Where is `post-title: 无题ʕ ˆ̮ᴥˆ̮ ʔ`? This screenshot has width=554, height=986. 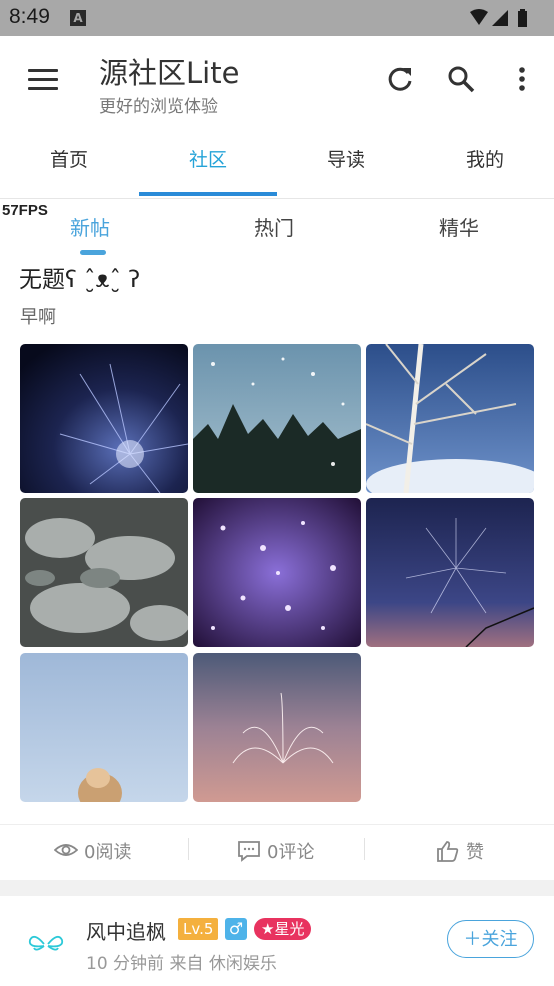
post-title: 无题ʕ ˆ̮ᴥˆ̮ ʔ is located at coordinates (79, 277).